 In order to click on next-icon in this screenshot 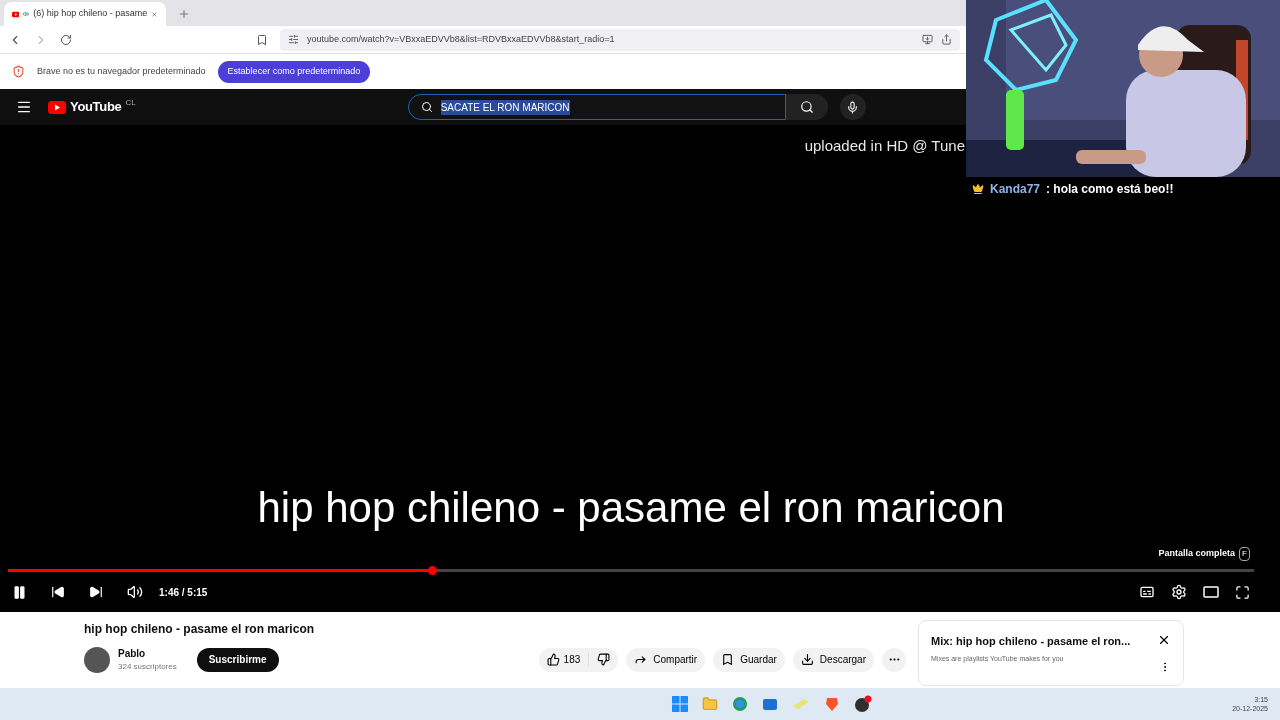, I will do `click(96, 592)`.